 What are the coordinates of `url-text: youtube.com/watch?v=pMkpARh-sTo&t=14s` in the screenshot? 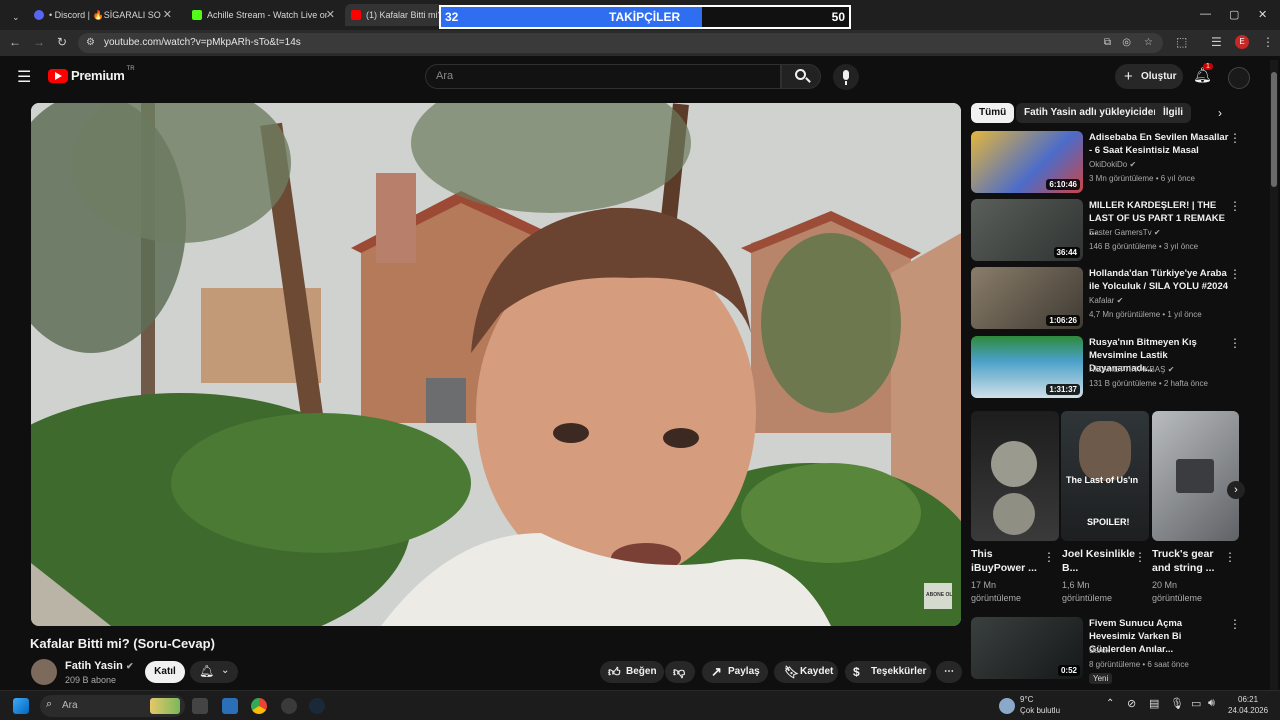 It's located at (202, 42).